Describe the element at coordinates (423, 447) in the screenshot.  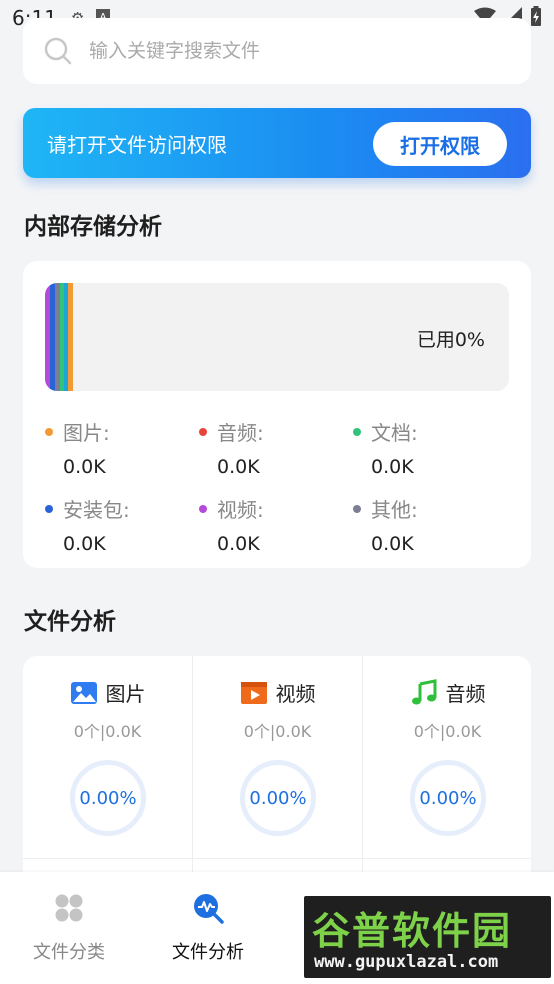
I see `legend-item-document: 文档: 0.0K` at that location.